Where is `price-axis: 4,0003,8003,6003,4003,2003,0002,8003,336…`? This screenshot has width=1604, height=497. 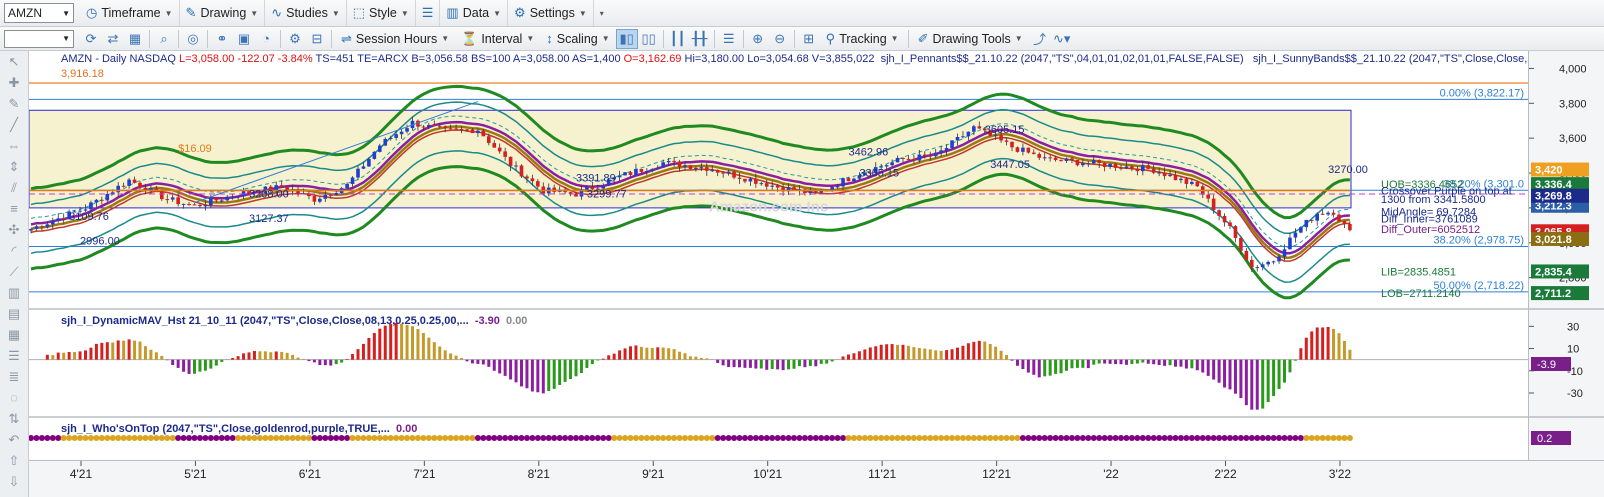
price-axis: 4,0003,8003,6003,4003,2003,0002,8003,336… is located at coordinates (1566, 255).